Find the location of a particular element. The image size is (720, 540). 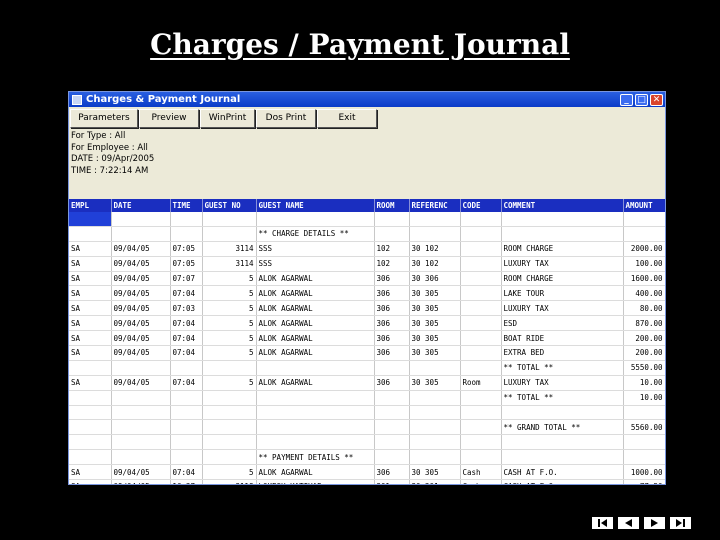

first-slide-icon is located at coordinates (602, 523).